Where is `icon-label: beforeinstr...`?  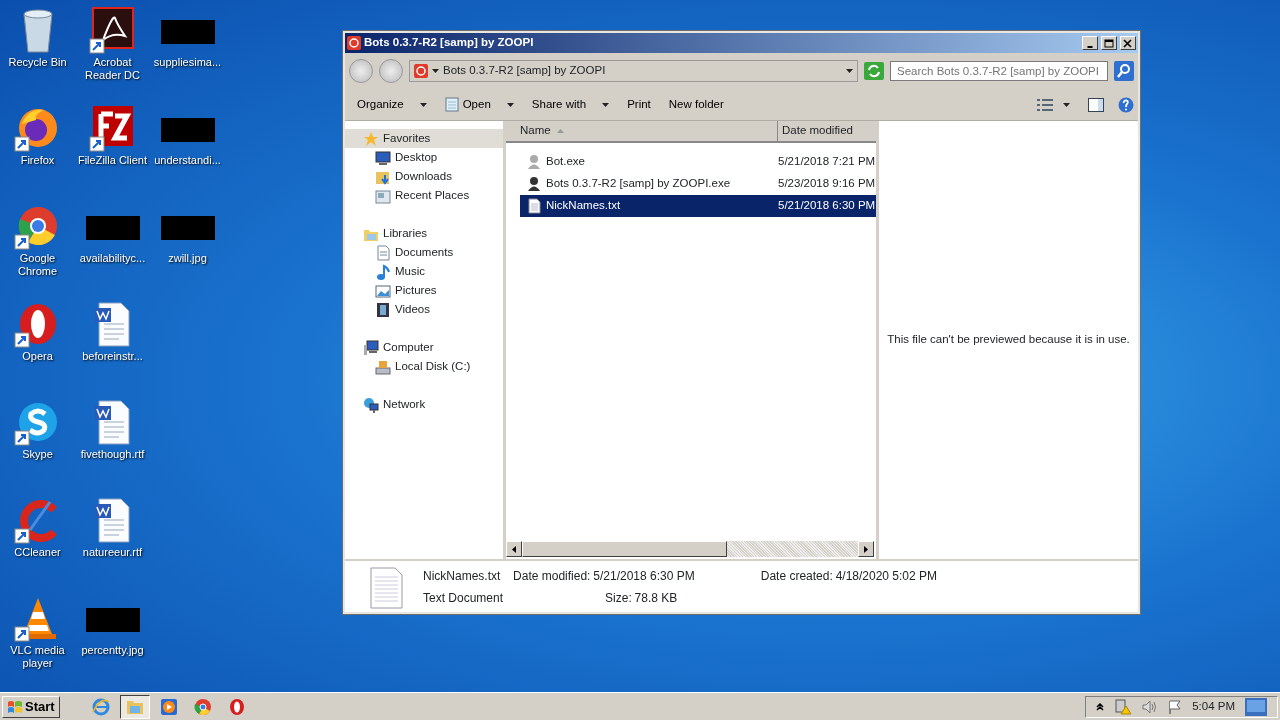 icon-label: beforeinstr... is located at coordinates (112, 356).